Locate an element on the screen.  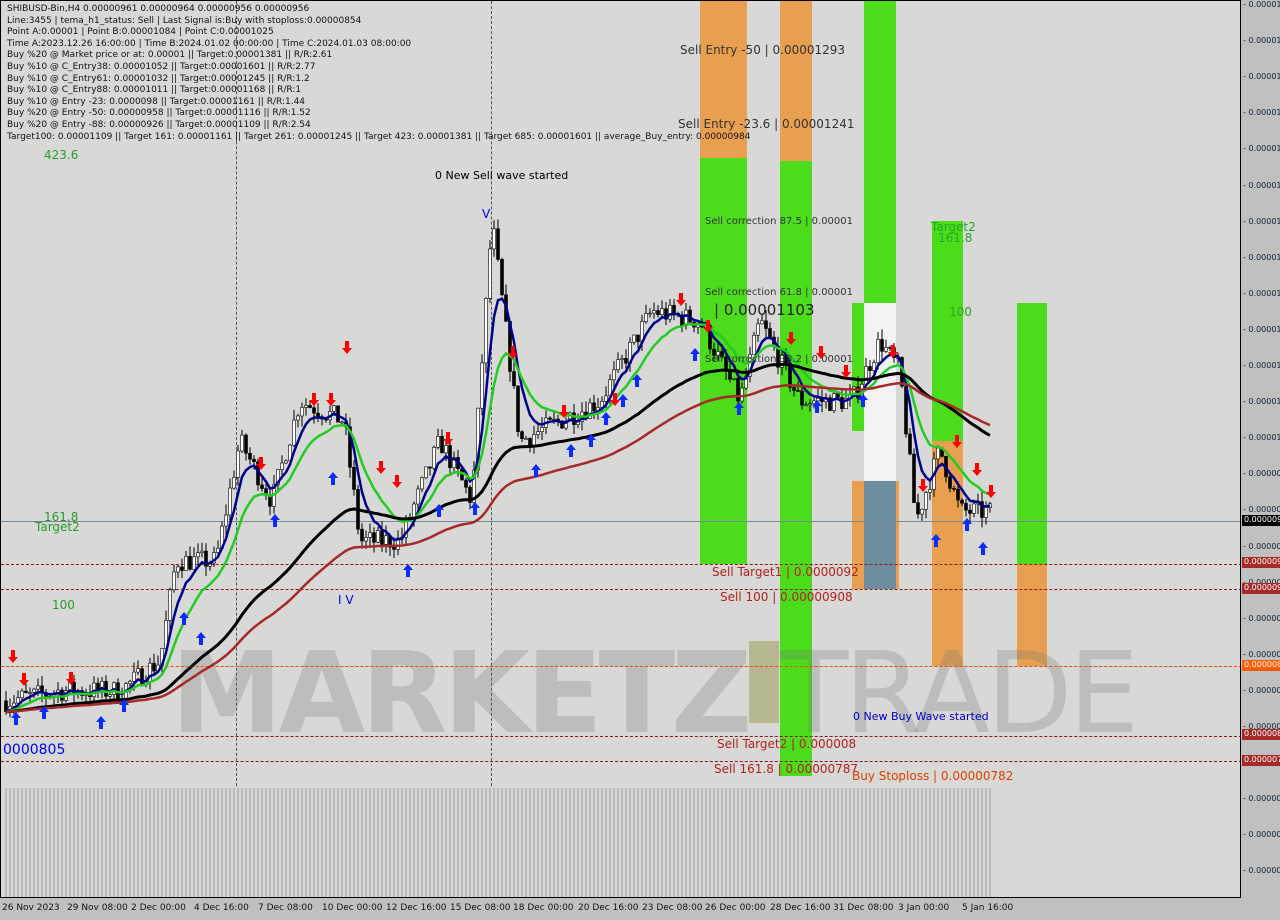
fib-4236-label: 423.6 is located at coordinates (61, 155).